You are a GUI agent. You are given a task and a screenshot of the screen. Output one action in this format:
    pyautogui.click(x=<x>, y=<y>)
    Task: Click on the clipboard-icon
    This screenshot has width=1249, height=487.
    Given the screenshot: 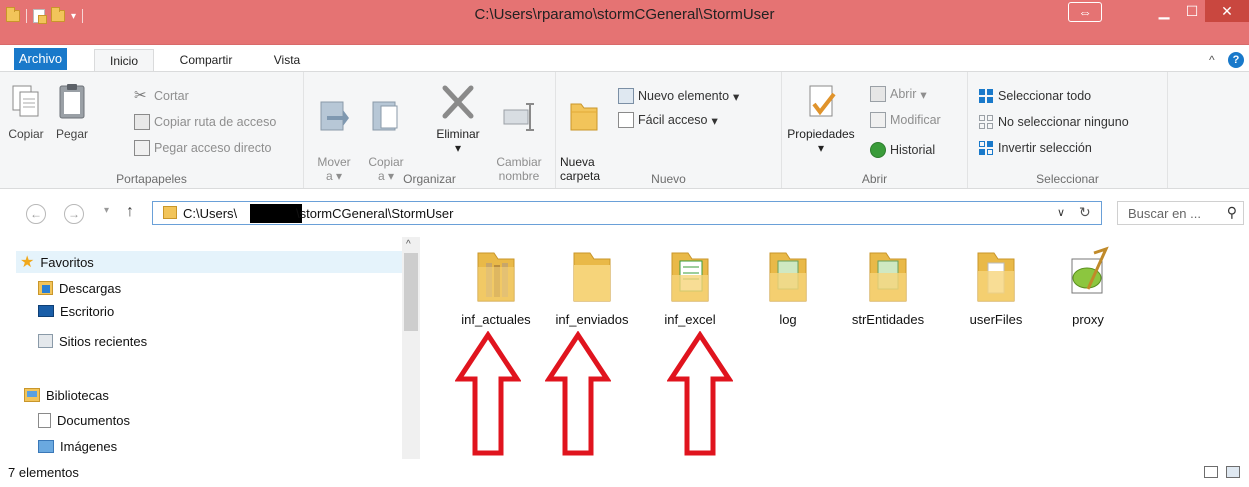 What is the action you would take?
    pyautogui.click(x=72, y=101)
    